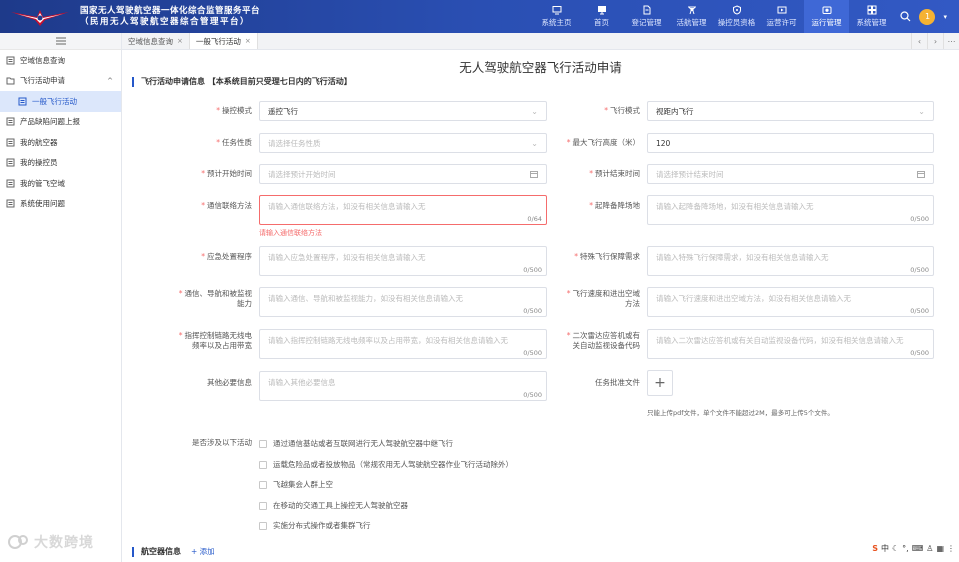  What do you see at coordinates (226, 205) in the screenshot?
I see `comm-contact-label: * 通信联络方法` at bounding box center [226, 205].